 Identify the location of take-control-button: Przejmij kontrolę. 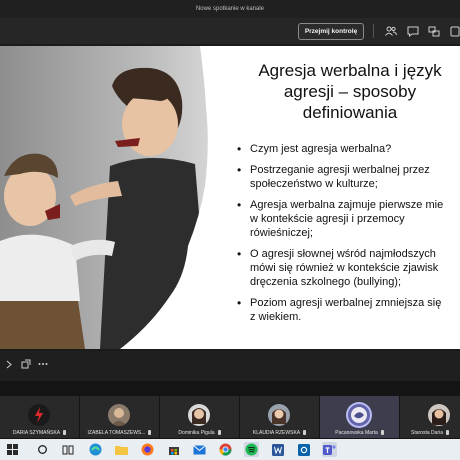
(331, 31).